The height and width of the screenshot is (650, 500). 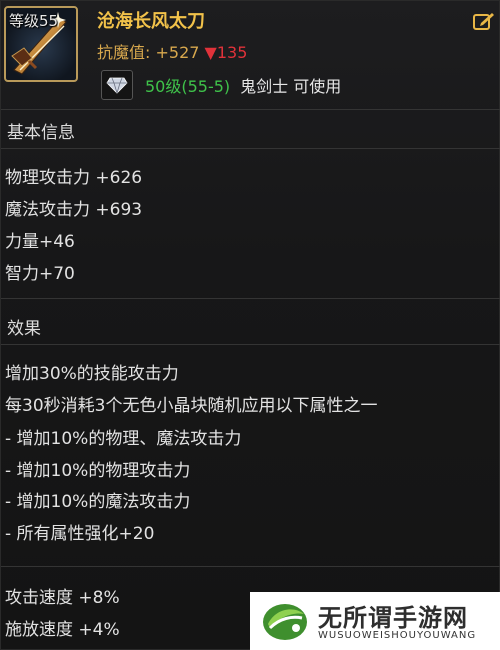 I want to click on stat-physical-attack: 物理攻击力 +626, so click(x=74, y=178).